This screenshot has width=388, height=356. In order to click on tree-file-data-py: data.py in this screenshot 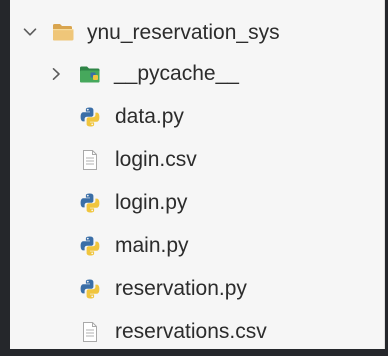, I will do `click(197, 116)`.